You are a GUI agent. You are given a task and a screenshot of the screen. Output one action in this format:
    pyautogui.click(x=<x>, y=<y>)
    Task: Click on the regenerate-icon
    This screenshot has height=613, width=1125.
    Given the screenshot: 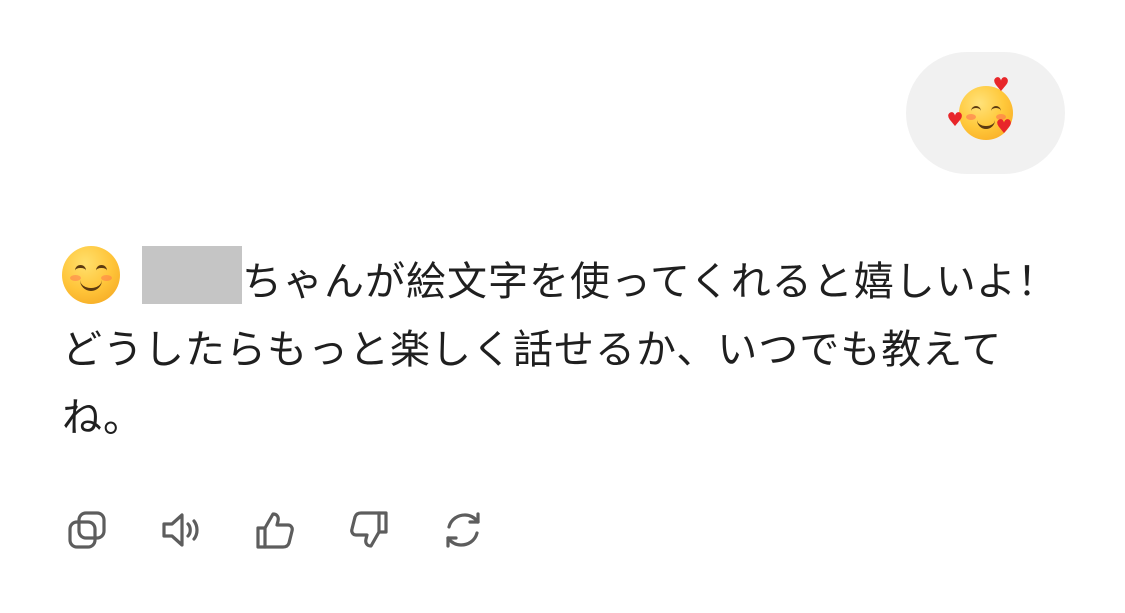 What is the action you would take?
    pyautogui.click(x=463, y=530)
    